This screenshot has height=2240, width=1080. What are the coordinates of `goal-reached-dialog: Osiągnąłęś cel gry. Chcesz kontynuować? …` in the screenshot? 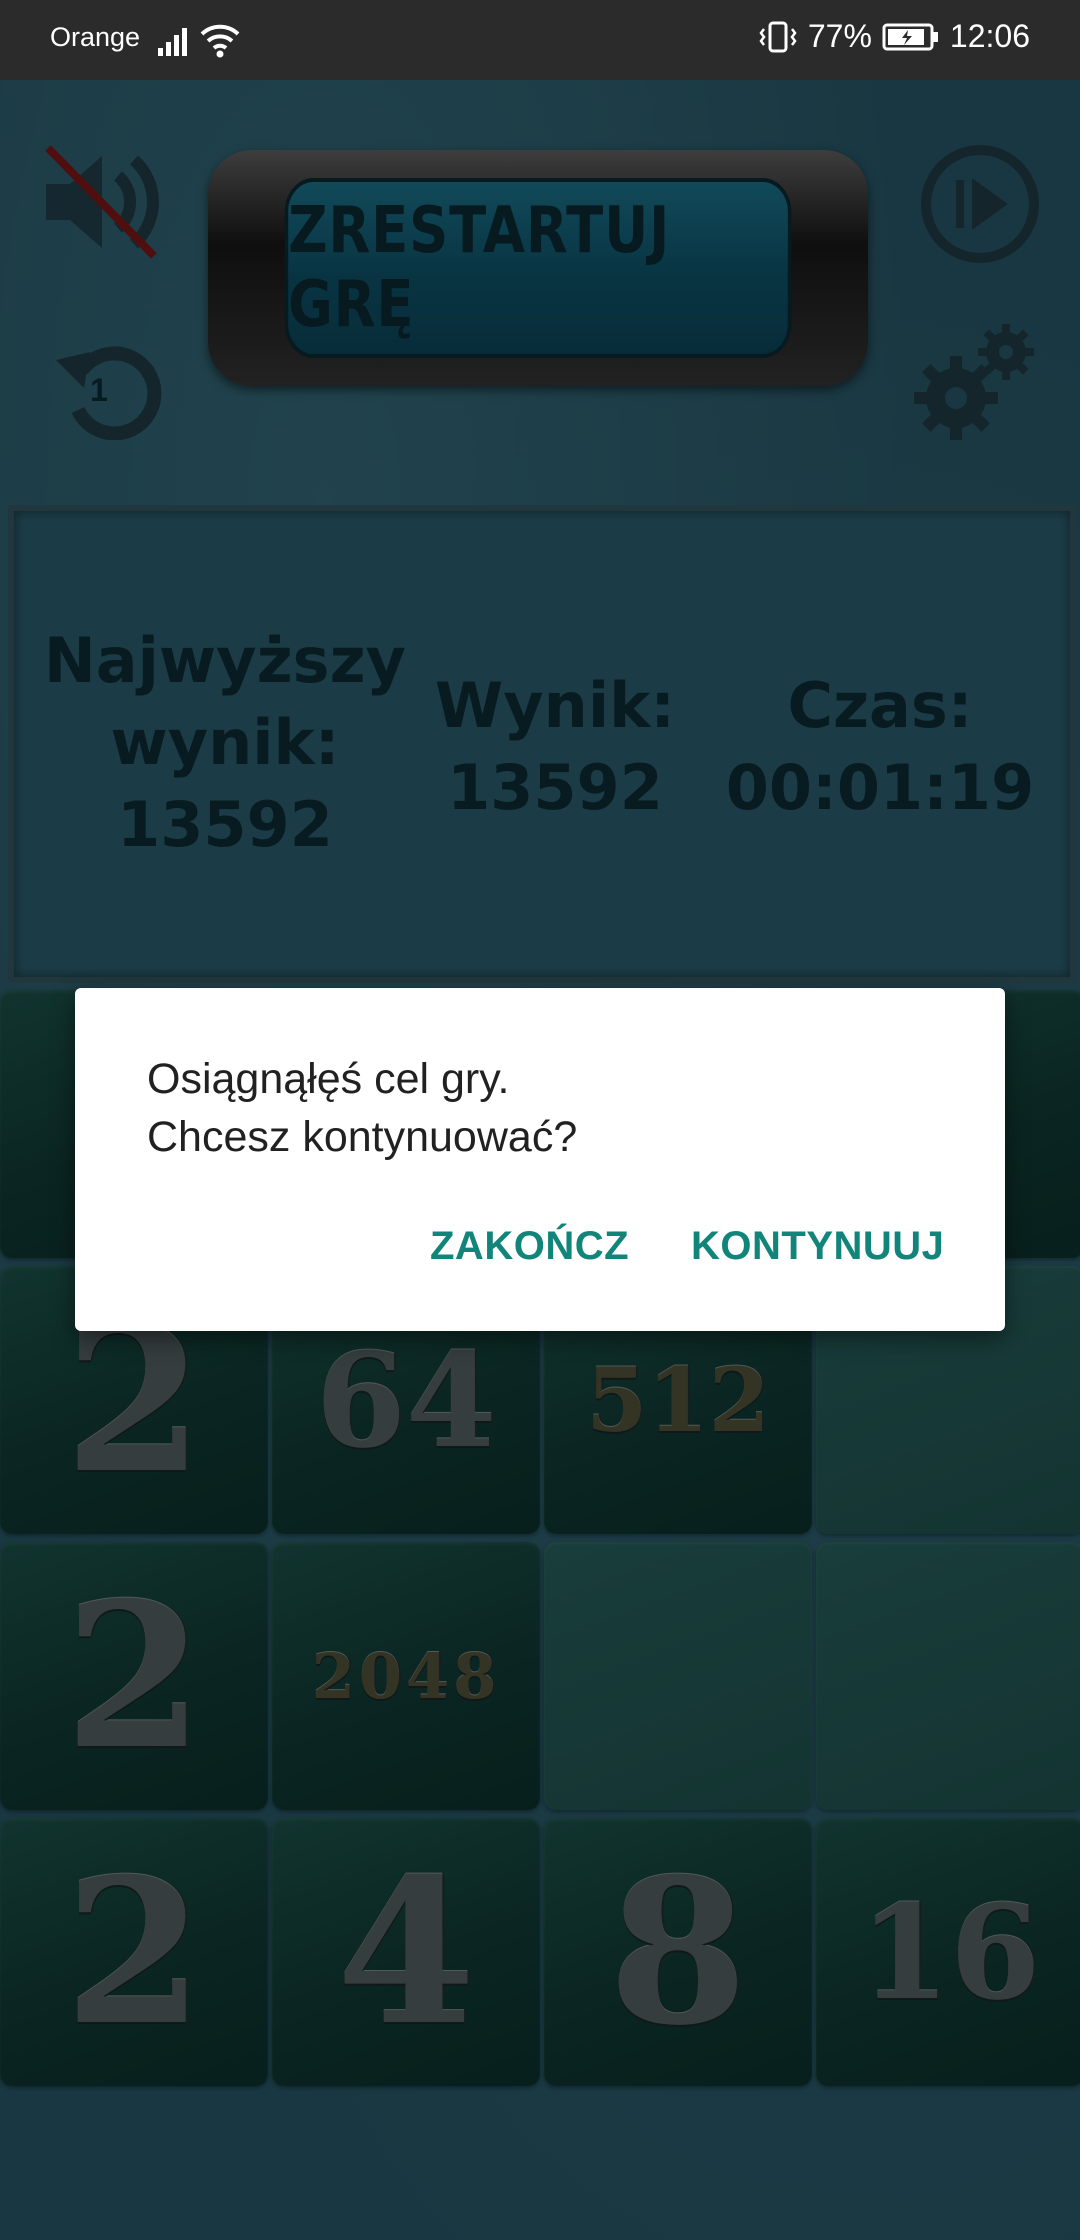 It's located at (540, 1159).